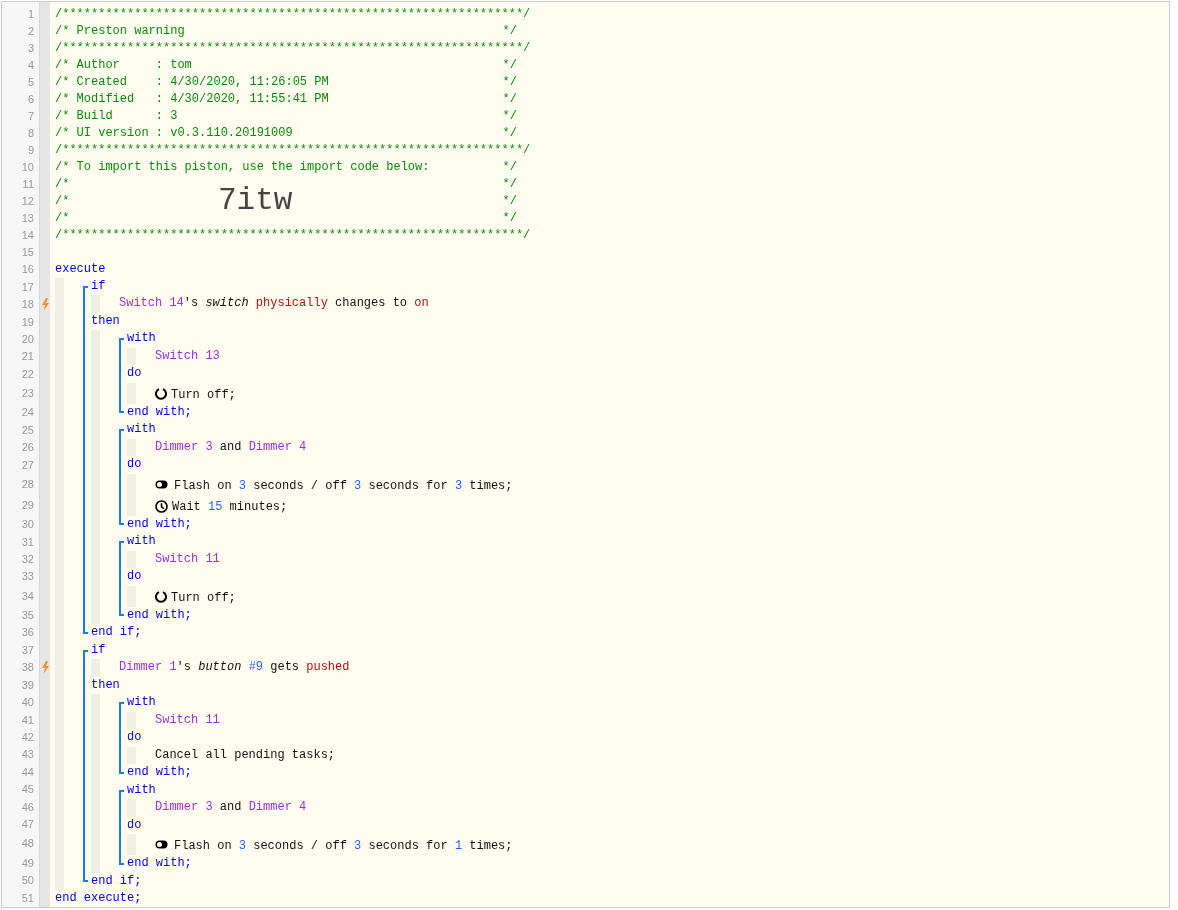 Image resolution: width=1178 pixels, height=910 pixels. What do you see at coordinates (27, 322) in the screenshot?
I see `line-number: 19` at bounding box center [27, 322].